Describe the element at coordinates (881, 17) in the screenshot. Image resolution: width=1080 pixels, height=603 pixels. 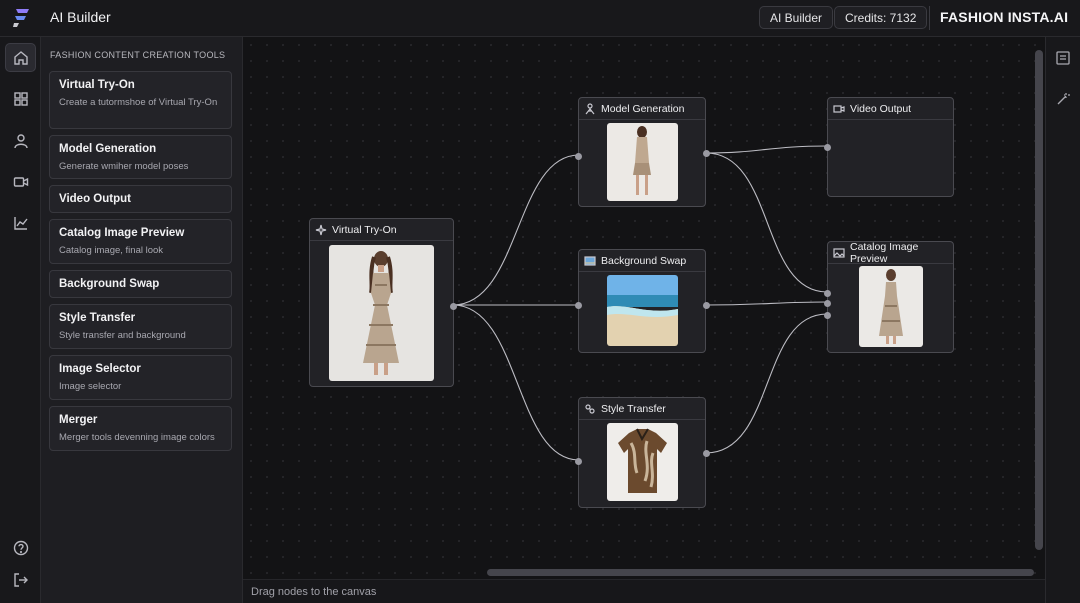
I see `credits-badge: Credits: 7132` at that location.